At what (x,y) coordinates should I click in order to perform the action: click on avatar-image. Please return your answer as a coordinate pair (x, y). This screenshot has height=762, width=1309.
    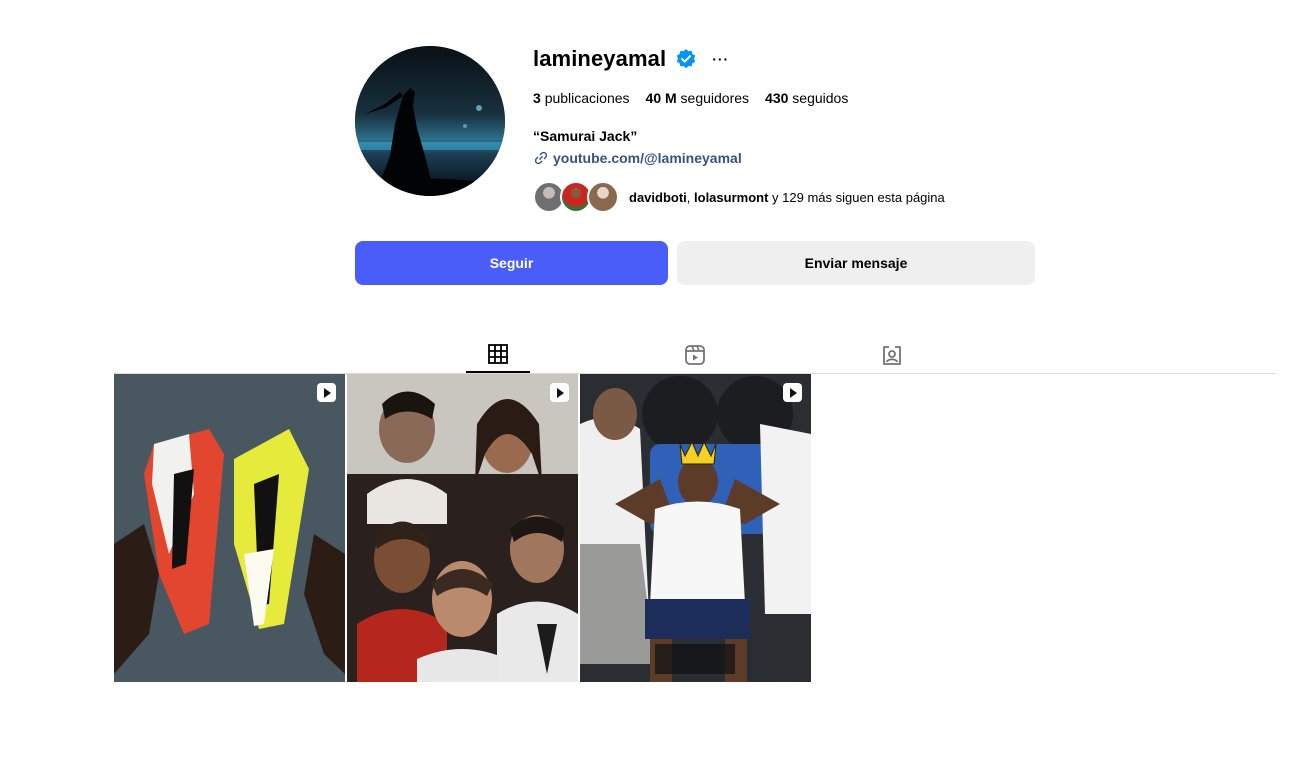
    Looking at the image, I should click on (430, 121).